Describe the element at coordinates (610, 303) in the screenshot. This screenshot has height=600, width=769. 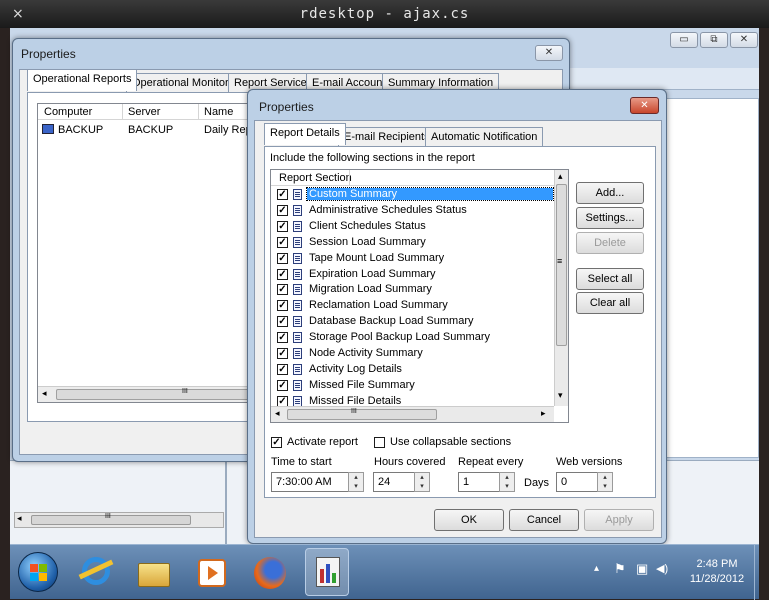
I see `clear-all-button: Clear all` at that location.